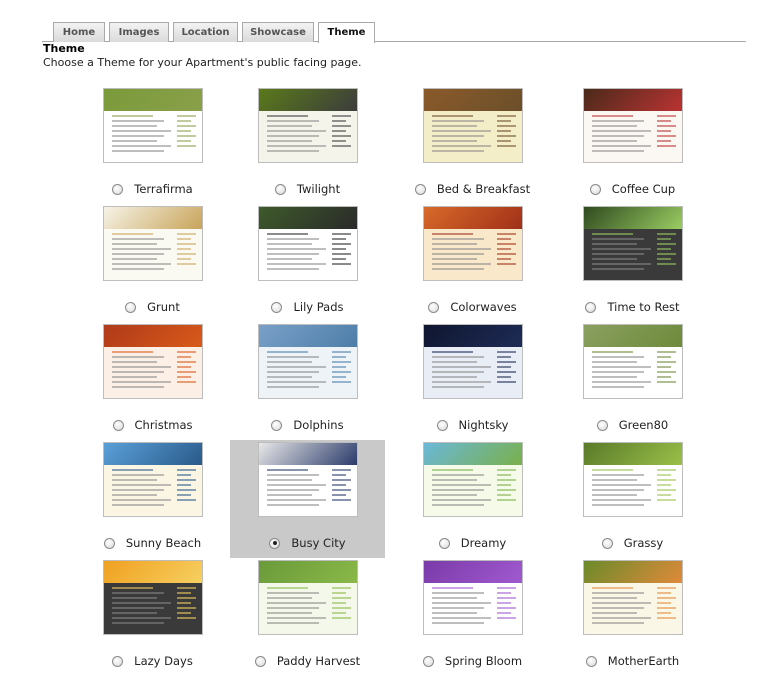 This screenshot has height=689, width=761. I want to click on theme-label-row: Sunny Beach, so click(152, 543).